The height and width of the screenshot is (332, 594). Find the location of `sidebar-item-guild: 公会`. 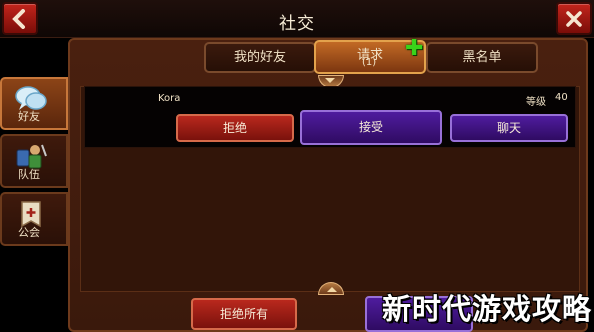

sidebar-item-guild: 公会 is located at coordinates (34, 219).